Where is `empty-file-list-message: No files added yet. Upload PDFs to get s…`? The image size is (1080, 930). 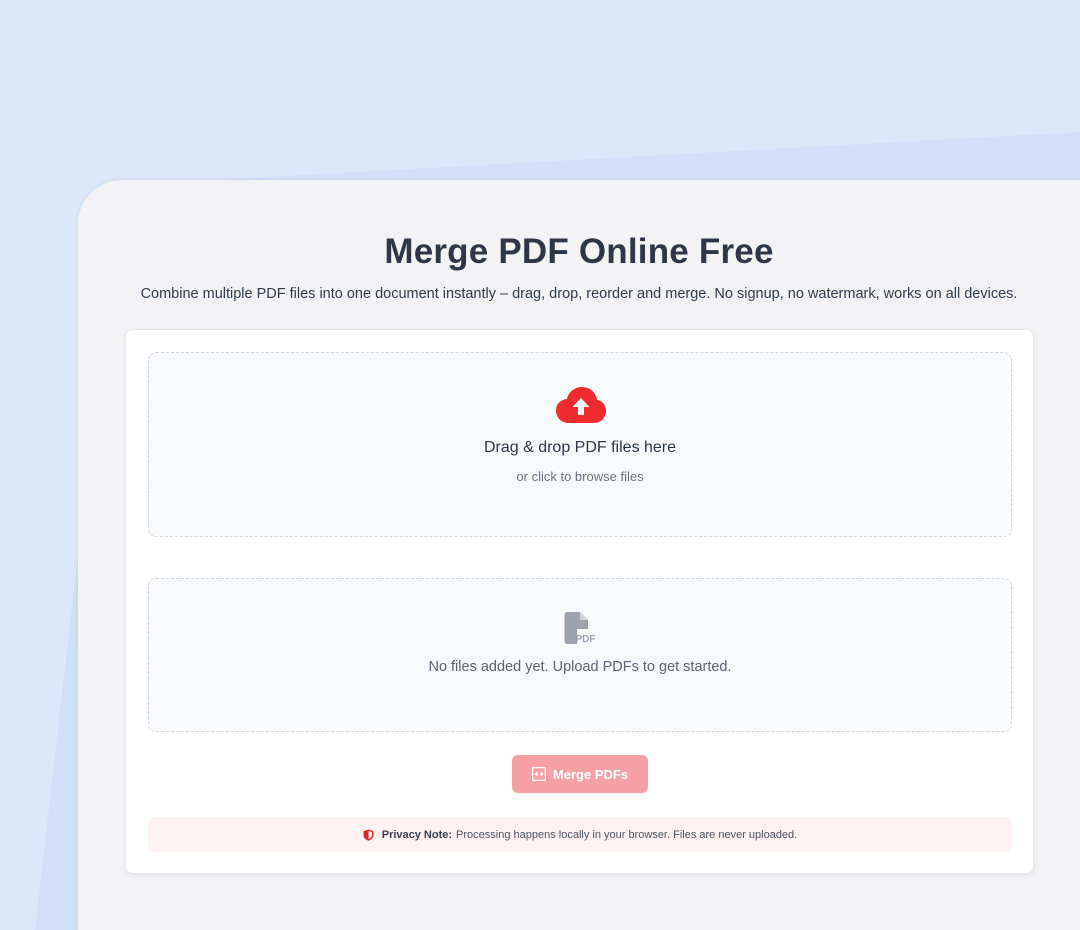 empty-file-list-message: No files added yet. Upload PDFs to get s… is located at coordinates (580, 667).